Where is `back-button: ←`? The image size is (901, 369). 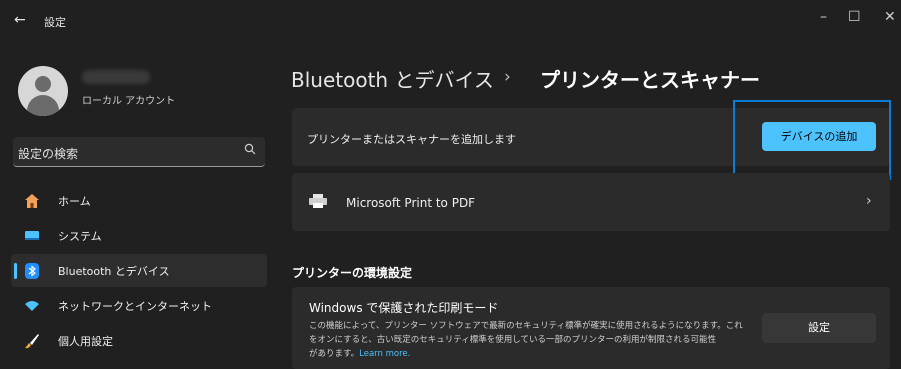 back-button: ← is located at coordinates (20, 20).